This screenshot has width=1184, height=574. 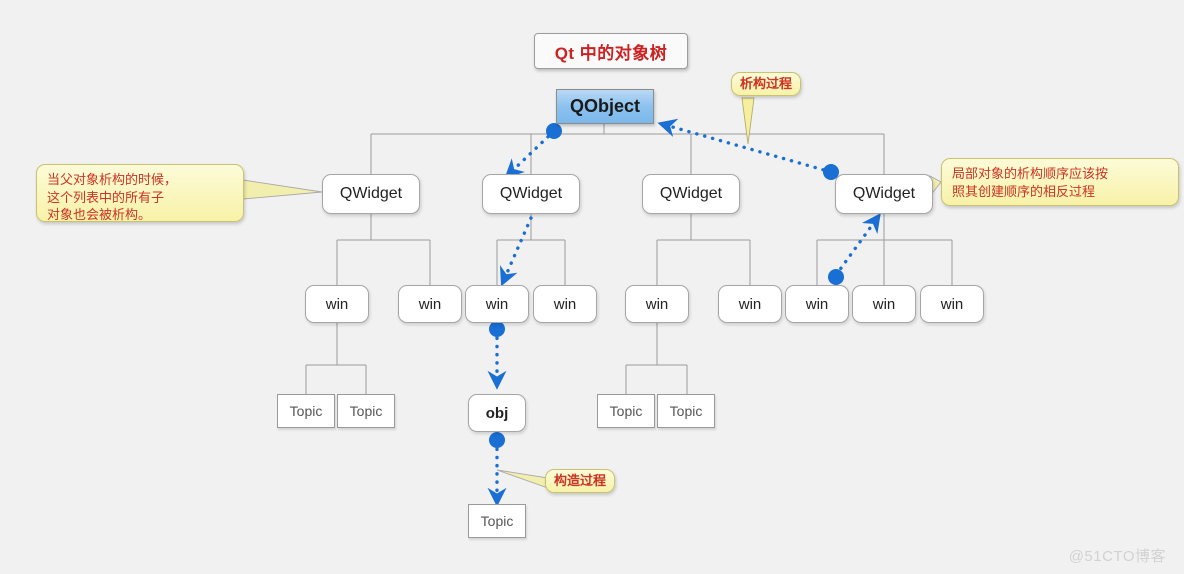 I want to click on note-parent-destruct: 当父对象析构的时候， 这个列表中的所有子 对象也会被析构。, so click(x=140, y=193).